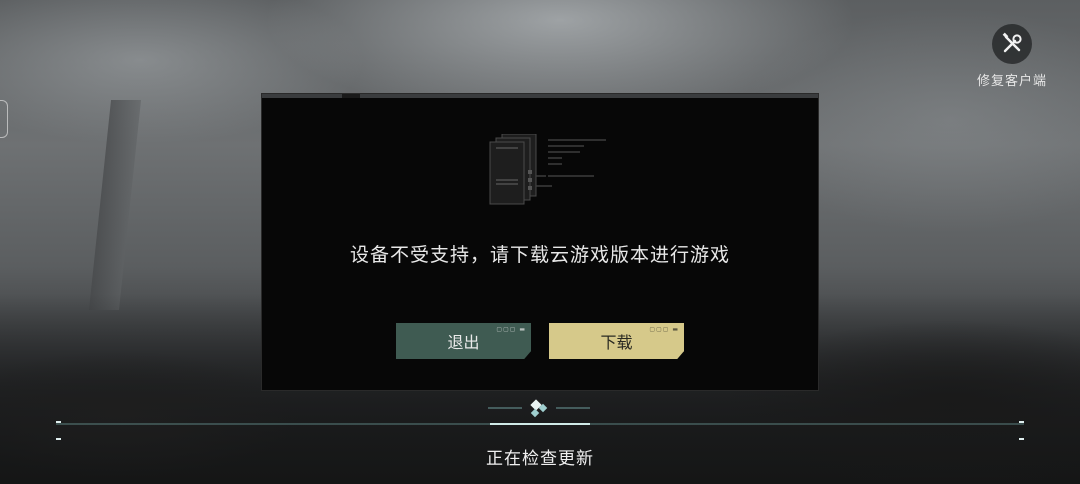 This screenshot has height=484, width=1080. I want to click on wrench-screwdriver-icon, so click(1012, 42).